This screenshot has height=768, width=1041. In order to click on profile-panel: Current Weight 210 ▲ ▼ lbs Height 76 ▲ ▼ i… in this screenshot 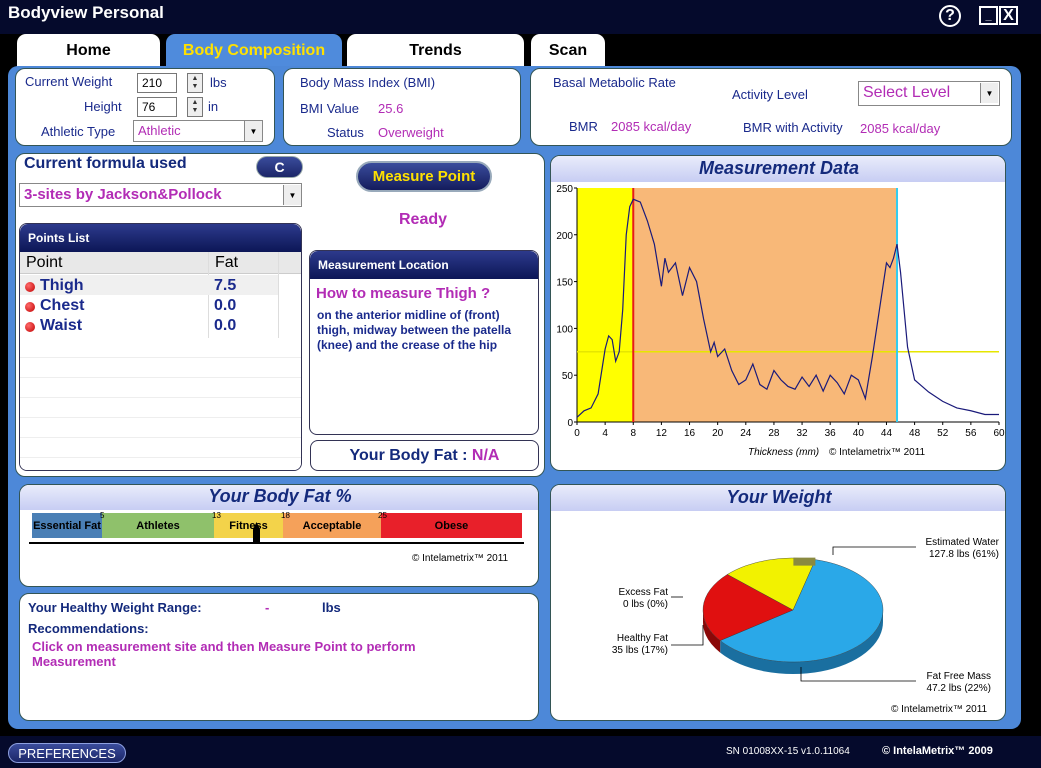, I will do `click(145, 107)`.